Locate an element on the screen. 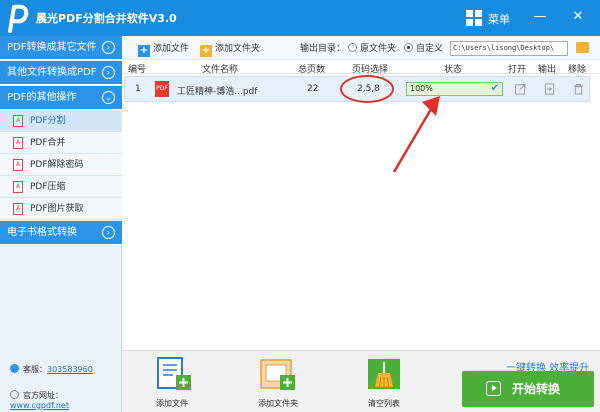 The height and width of the screenshot is (412, 600). table-row: 1 PDF 工匠精神-博浩...pdf 22 2,5,8 100% ✔ is located at coordinates (357, 89).